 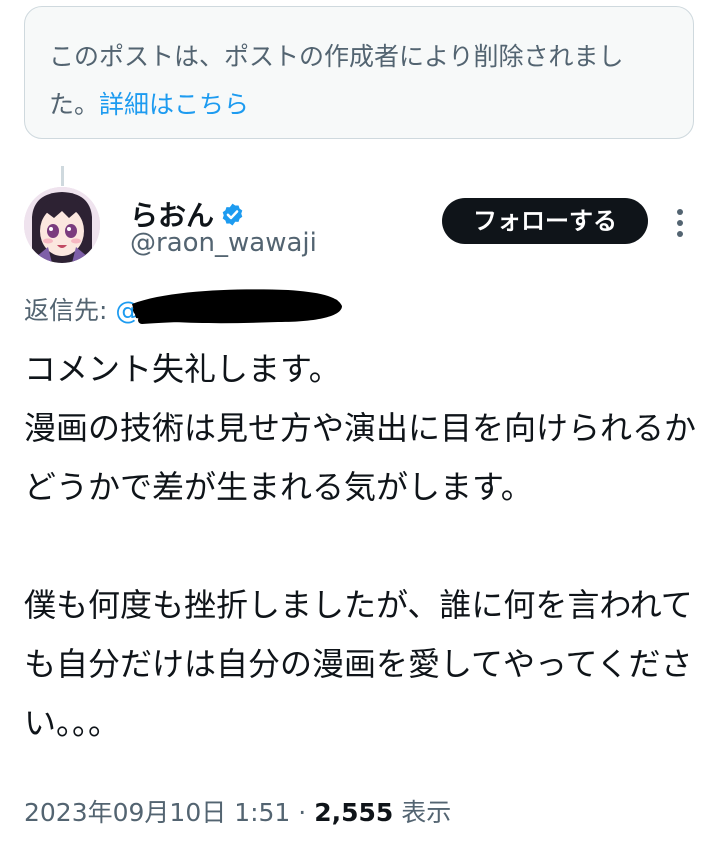 I want to click on deleted-post-notice: このポストは、ポストの作成者により削除されました。詳細はこちら, so click(x=359, y=72).